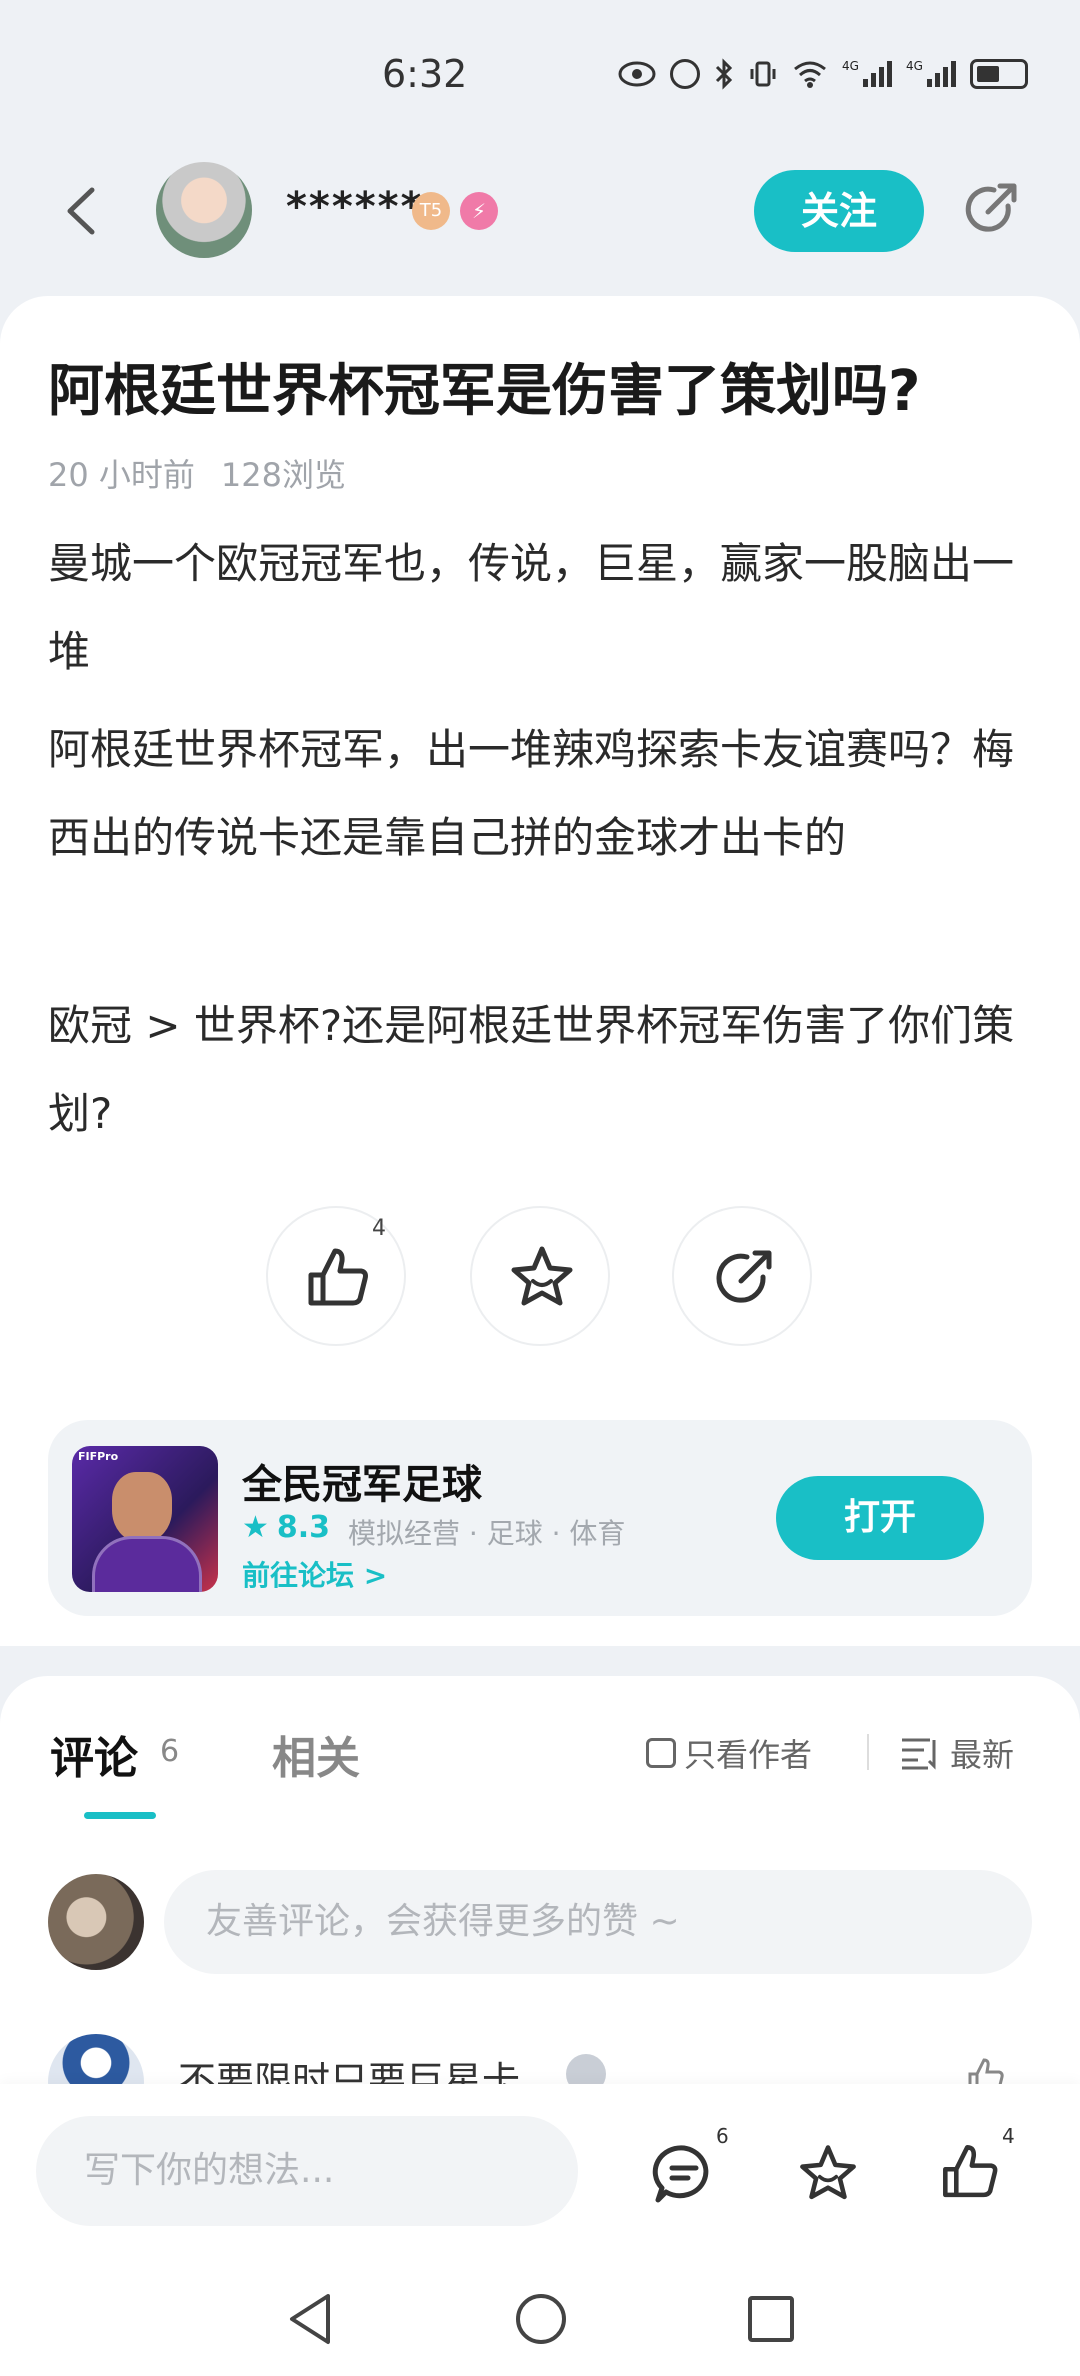  I want to click on post-views: 128浏览, so click(283, 475).